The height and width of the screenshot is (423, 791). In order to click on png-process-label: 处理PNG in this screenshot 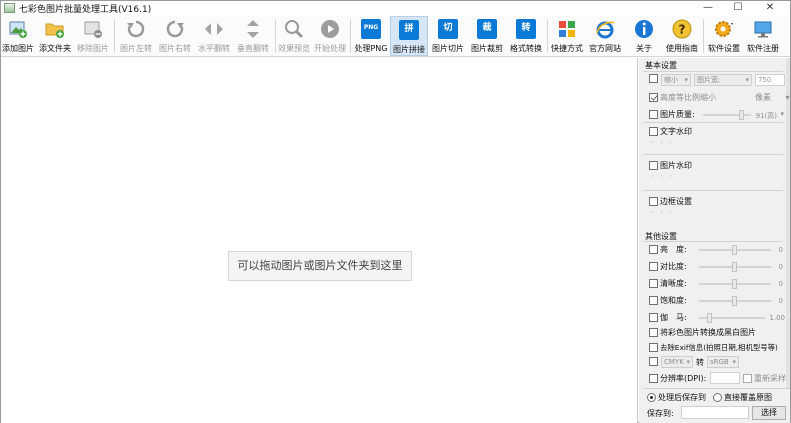, I will do `click(371, 48)`.